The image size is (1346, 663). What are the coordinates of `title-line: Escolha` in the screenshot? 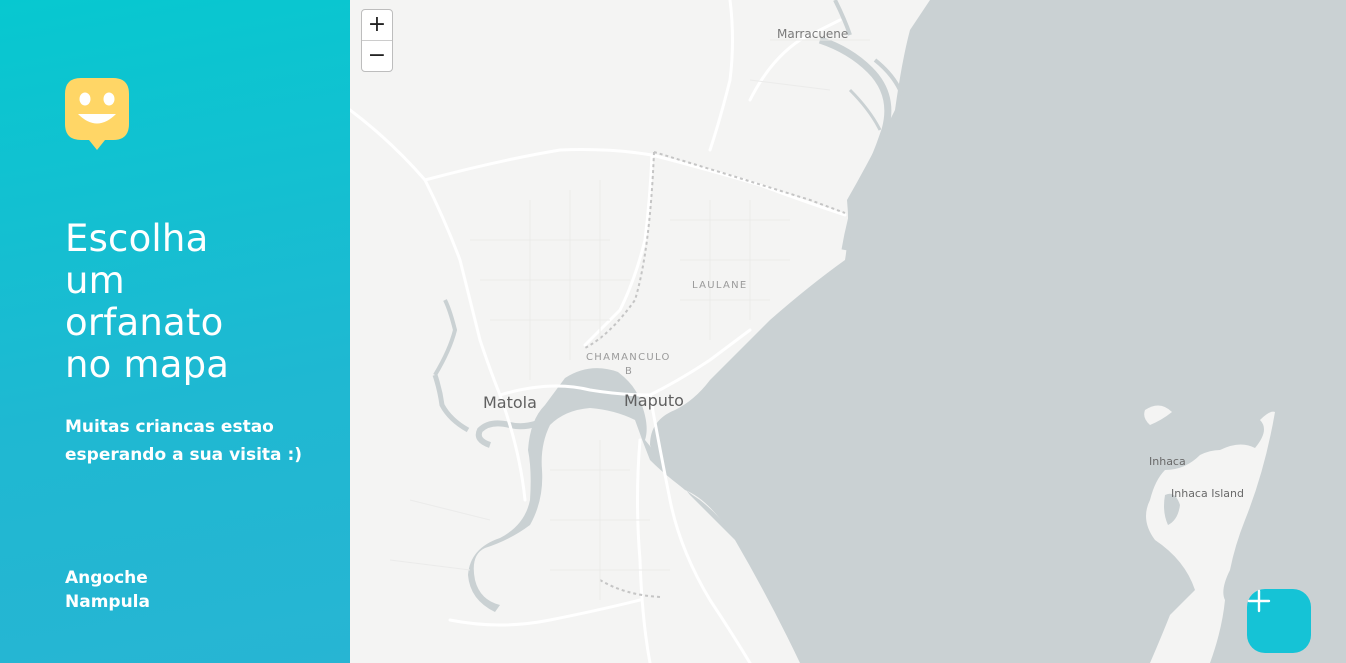 It's located at (137, 238).